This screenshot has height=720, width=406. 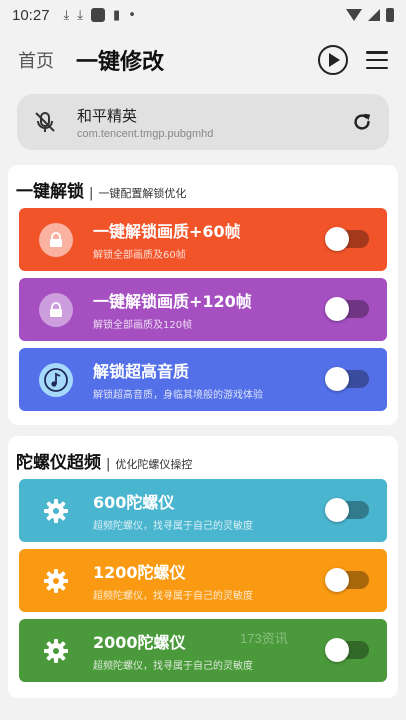 What do you see at coordinates (203, 122) in the screenshot?
I see `selected-app-card: 和平精英 com.tencent.tmgp.pubgmhd` at bounding box center [203, 122].